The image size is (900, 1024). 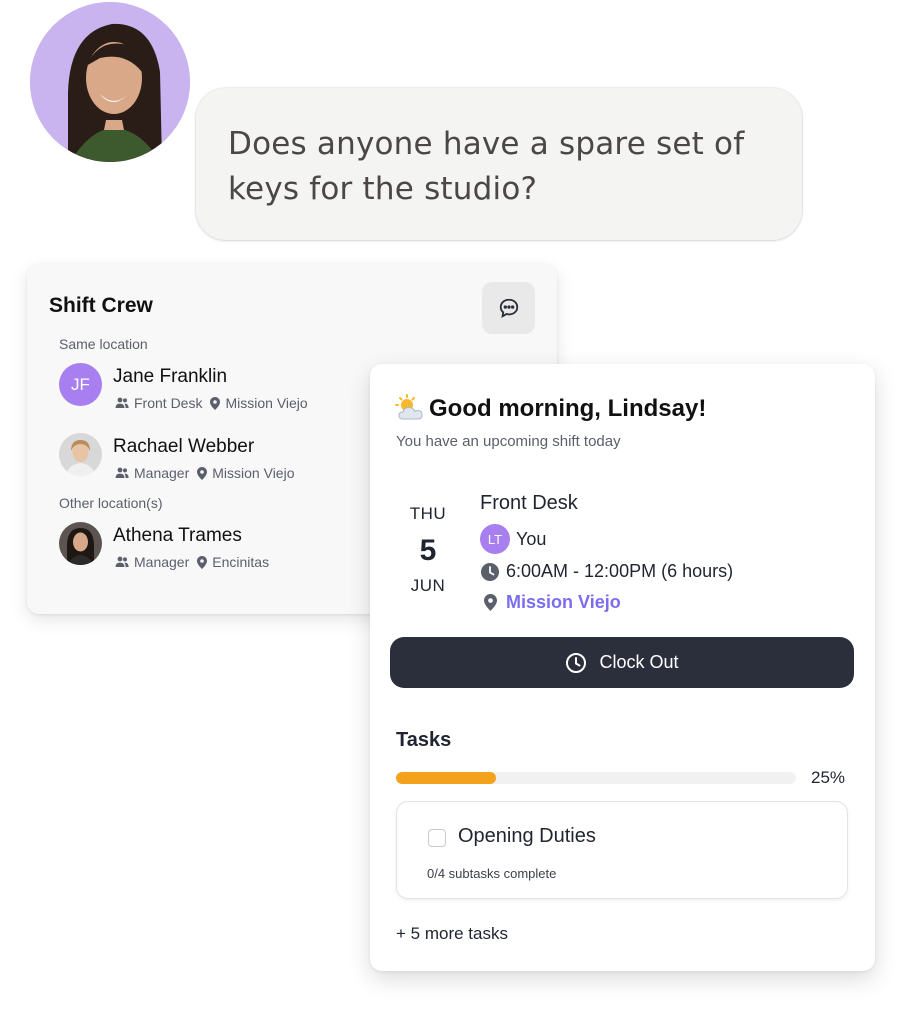 I want to click on assignee-label: You, so click(x=531, y=538).